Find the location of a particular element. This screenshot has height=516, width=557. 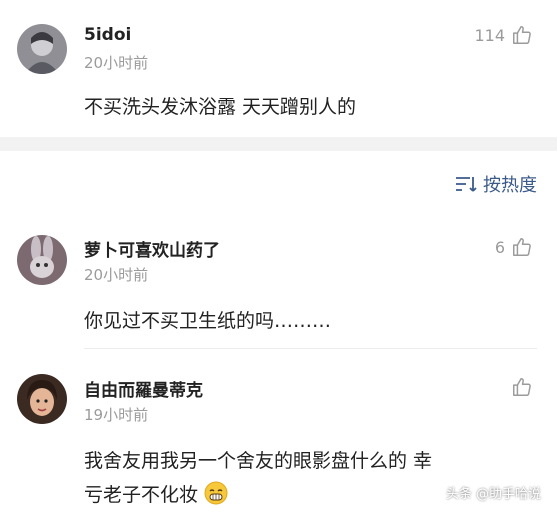

like-button: 114 is located at coordinates (503, 35).